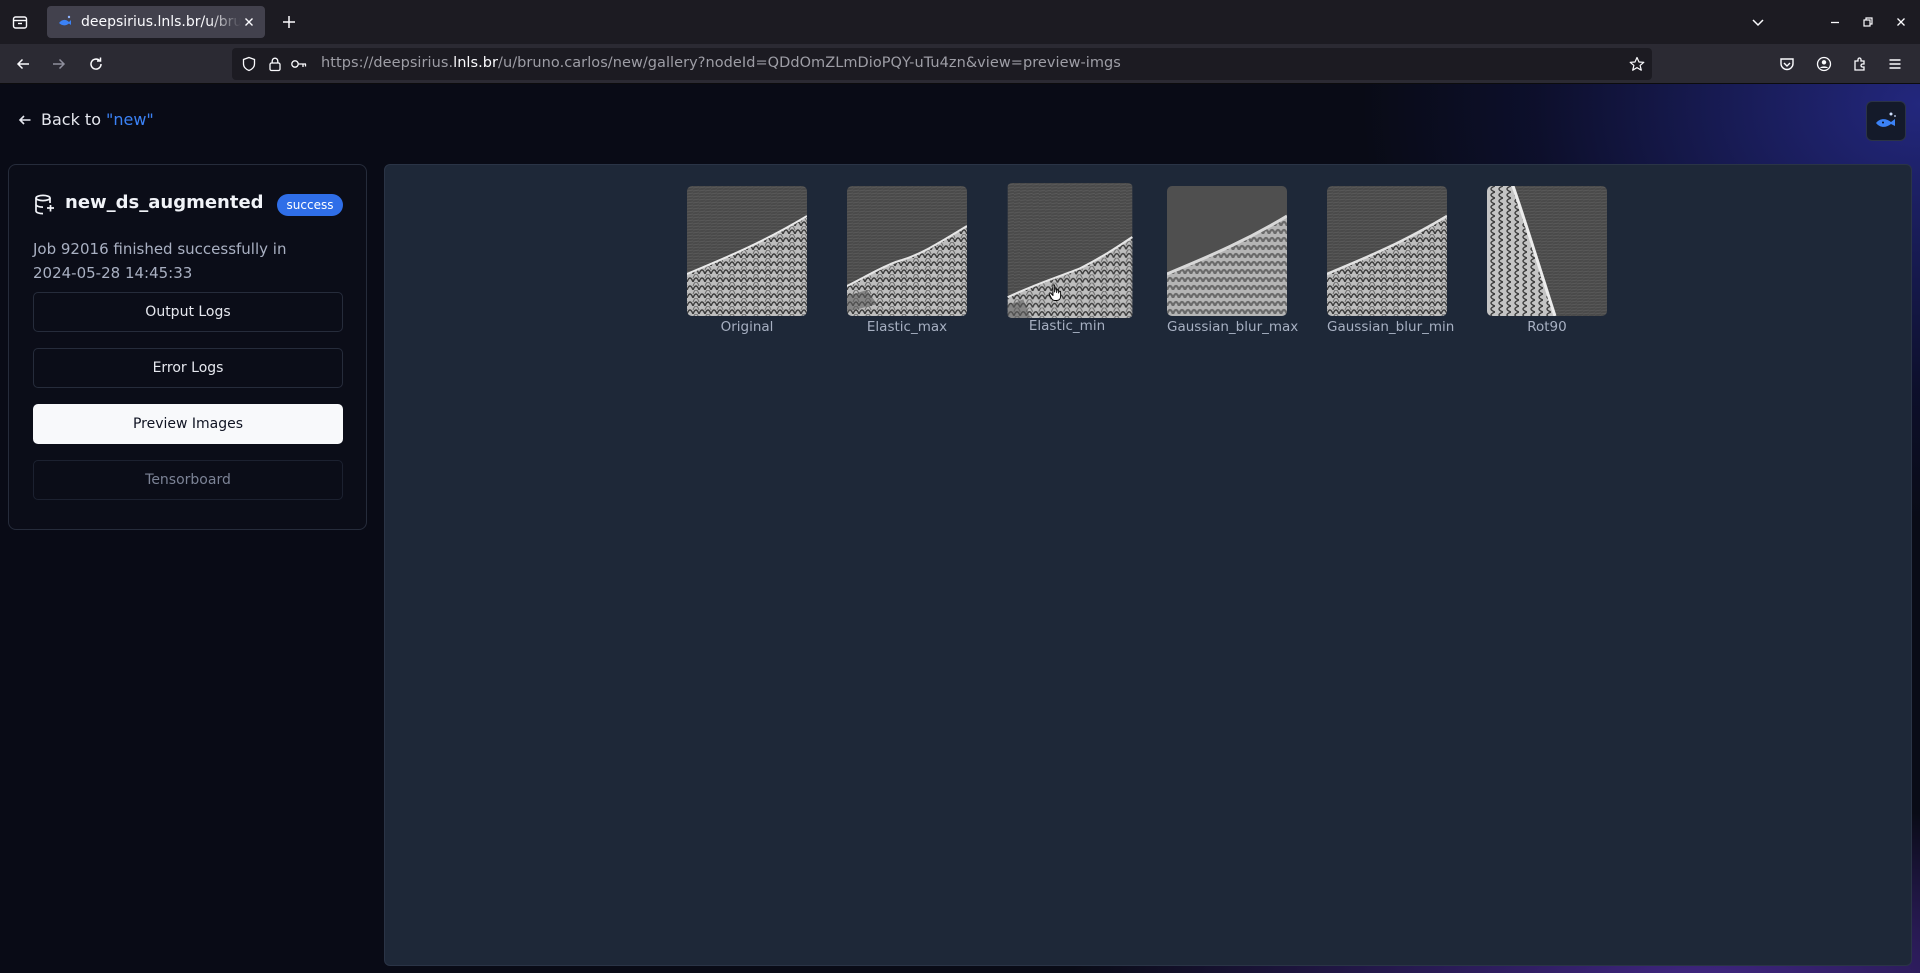  Describe the element at coordinates (1637, 64) in the screenshot. I see `bookmark-star-icon` at that location.